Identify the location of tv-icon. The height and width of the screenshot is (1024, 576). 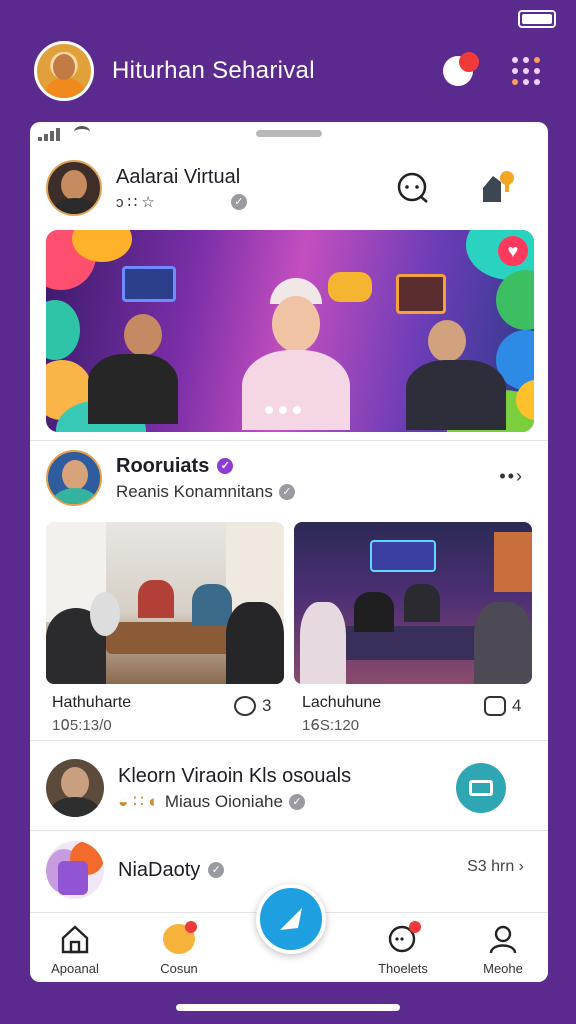
(481, 788).